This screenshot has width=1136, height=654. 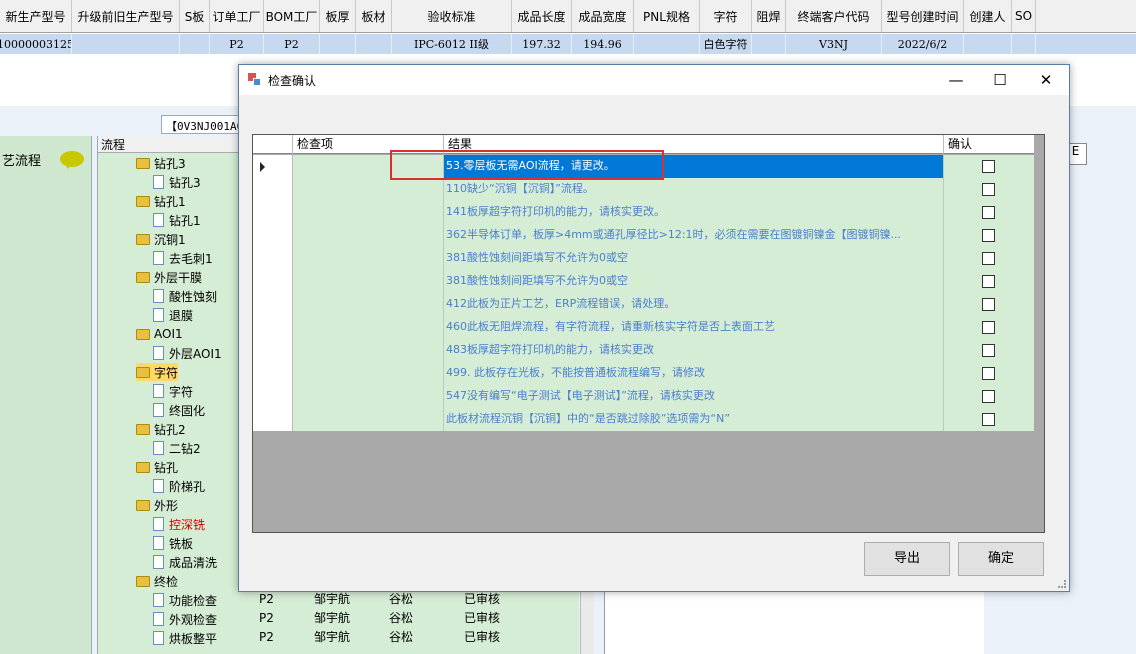 I want to click on result-cell: 此板材流程沉铜【沉铜】中的“是否跳过除胶”选项需为“N”, so click(x=694, y=419).